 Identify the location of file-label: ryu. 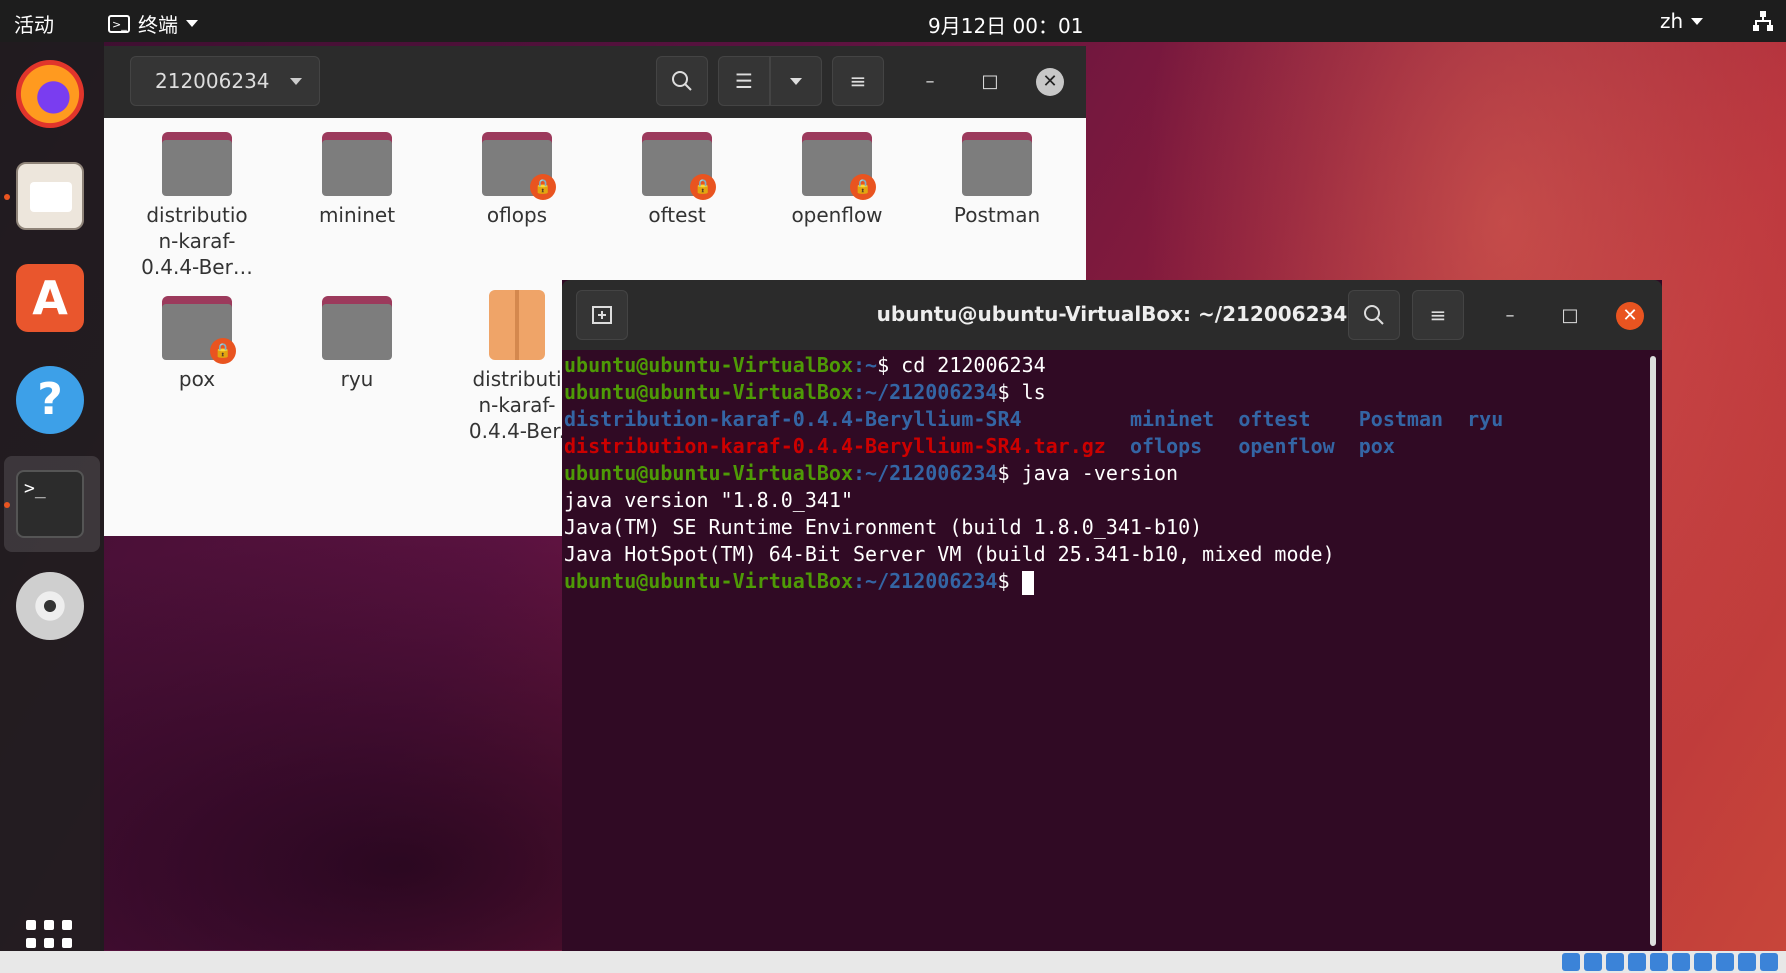
(357, 379).